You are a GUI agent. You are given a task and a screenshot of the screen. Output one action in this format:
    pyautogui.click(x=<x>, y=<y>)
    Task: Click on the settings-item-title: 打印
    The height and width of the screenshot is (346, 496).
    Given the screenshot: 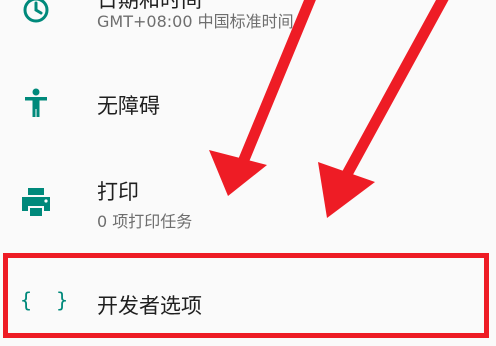 What is the action you would take?
    pyautogui.click(x=118, y=192)
    